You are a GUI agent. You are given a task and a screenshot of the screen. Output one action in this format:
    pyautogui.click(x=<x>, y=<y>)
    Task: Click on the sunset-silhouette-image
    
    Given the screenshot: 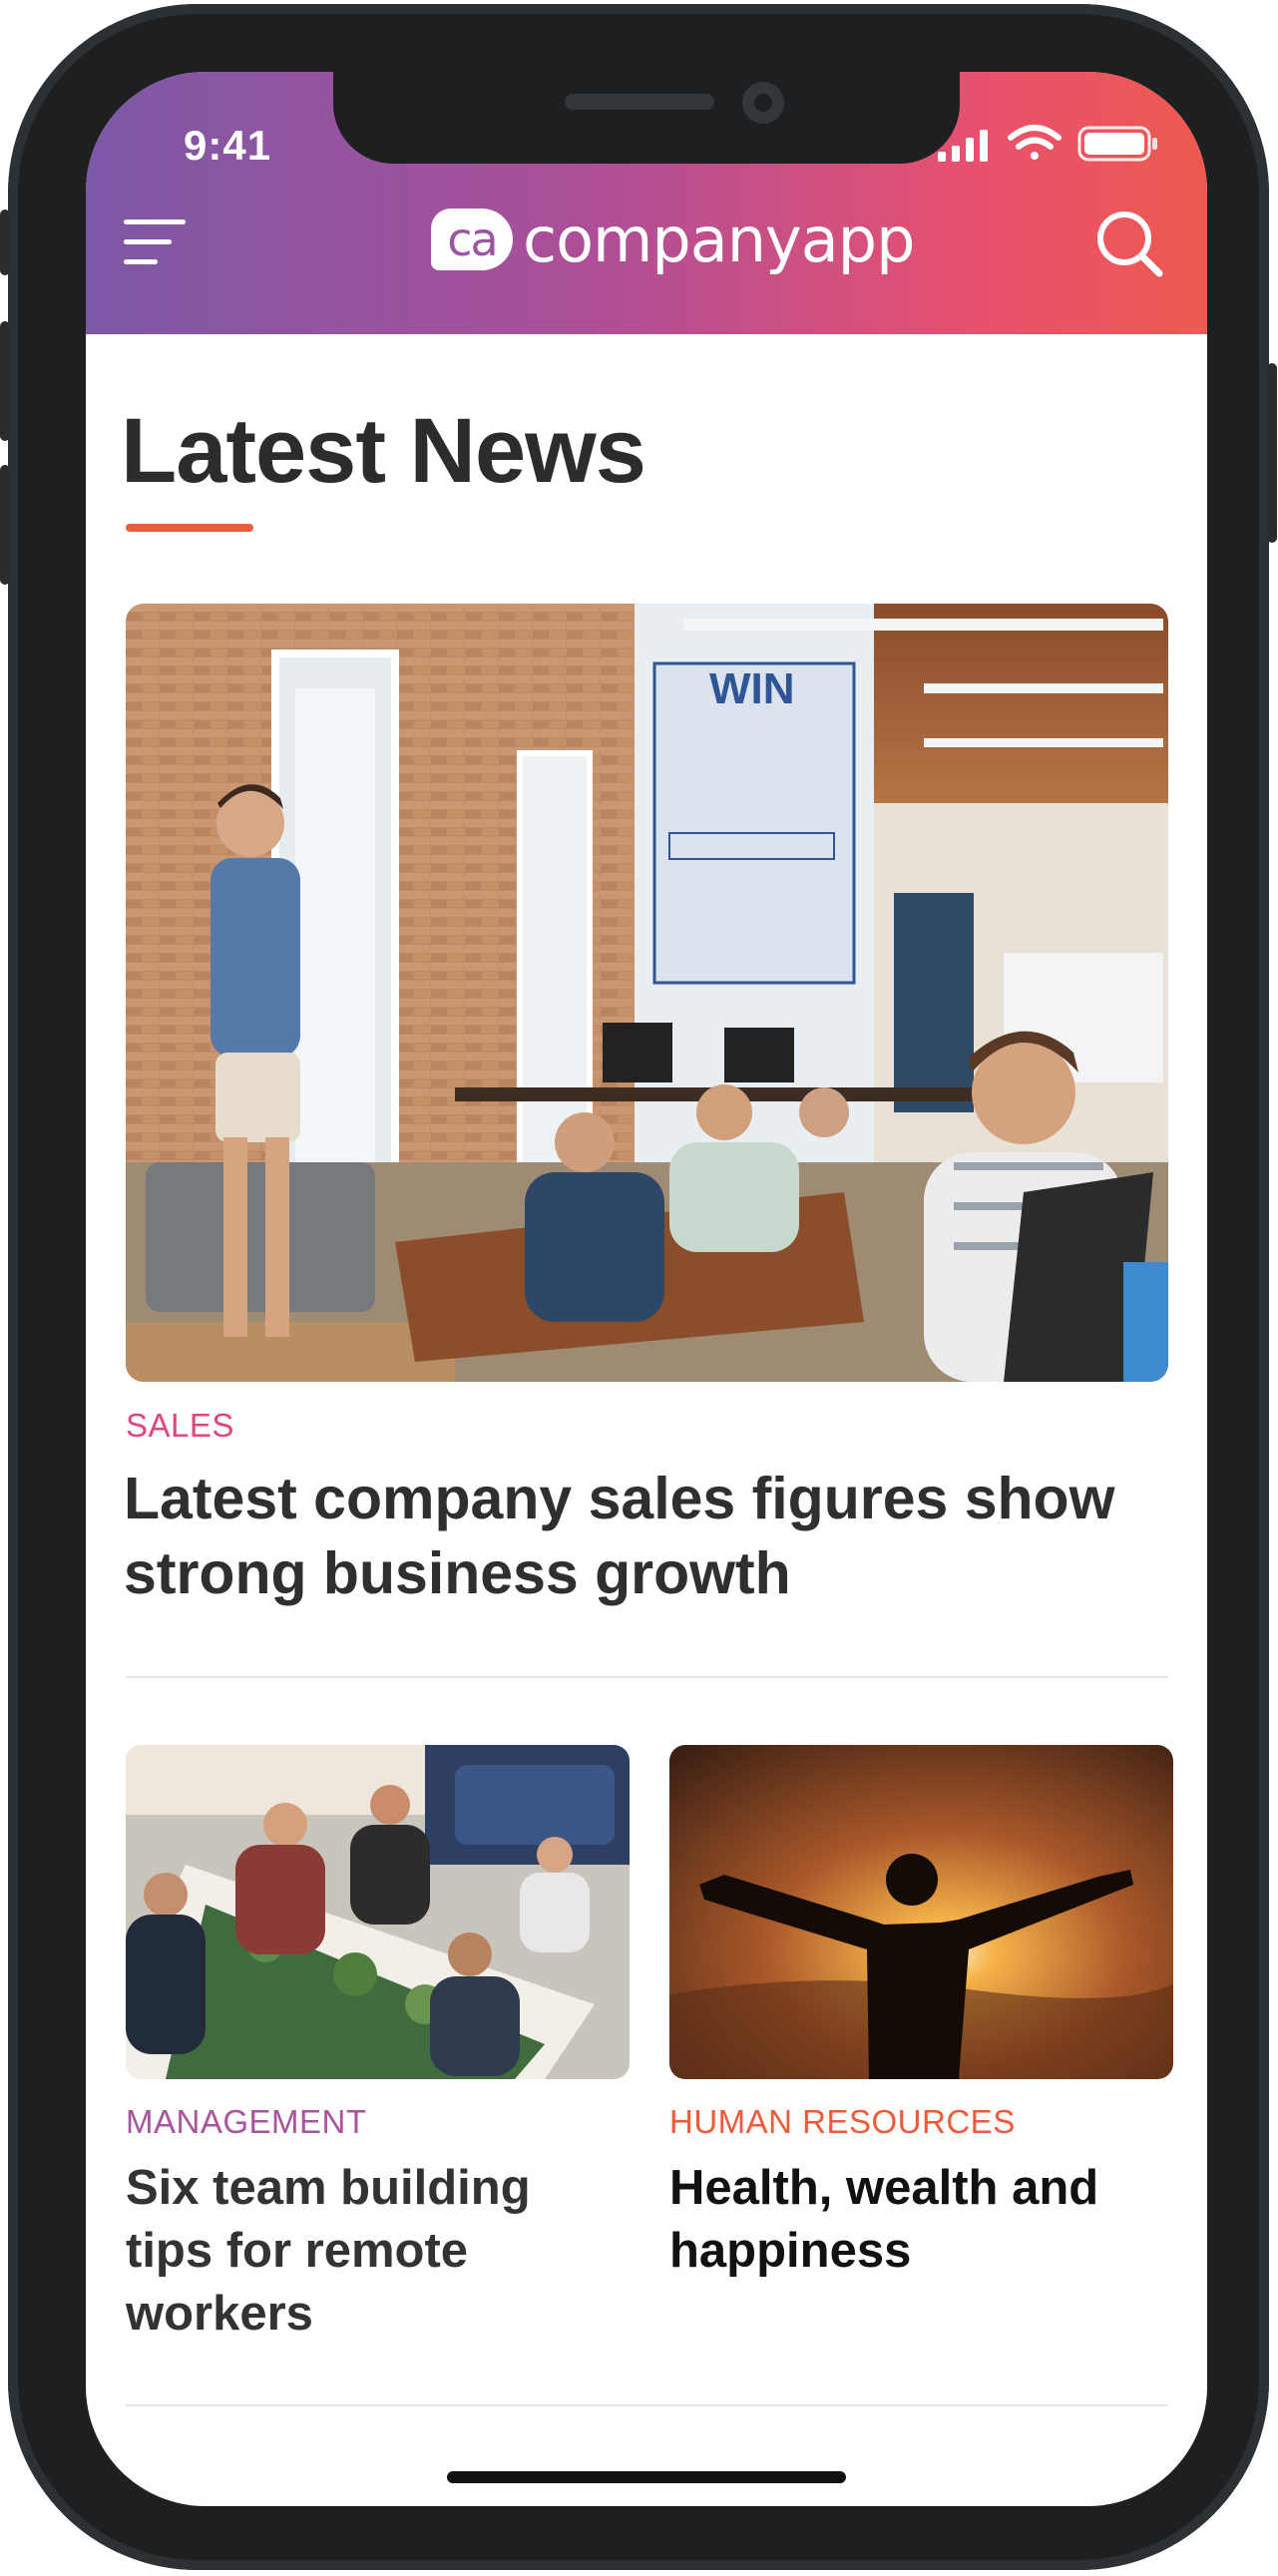 What is the action you would take?
    pyautogui.click(x=921, y=1912)
    